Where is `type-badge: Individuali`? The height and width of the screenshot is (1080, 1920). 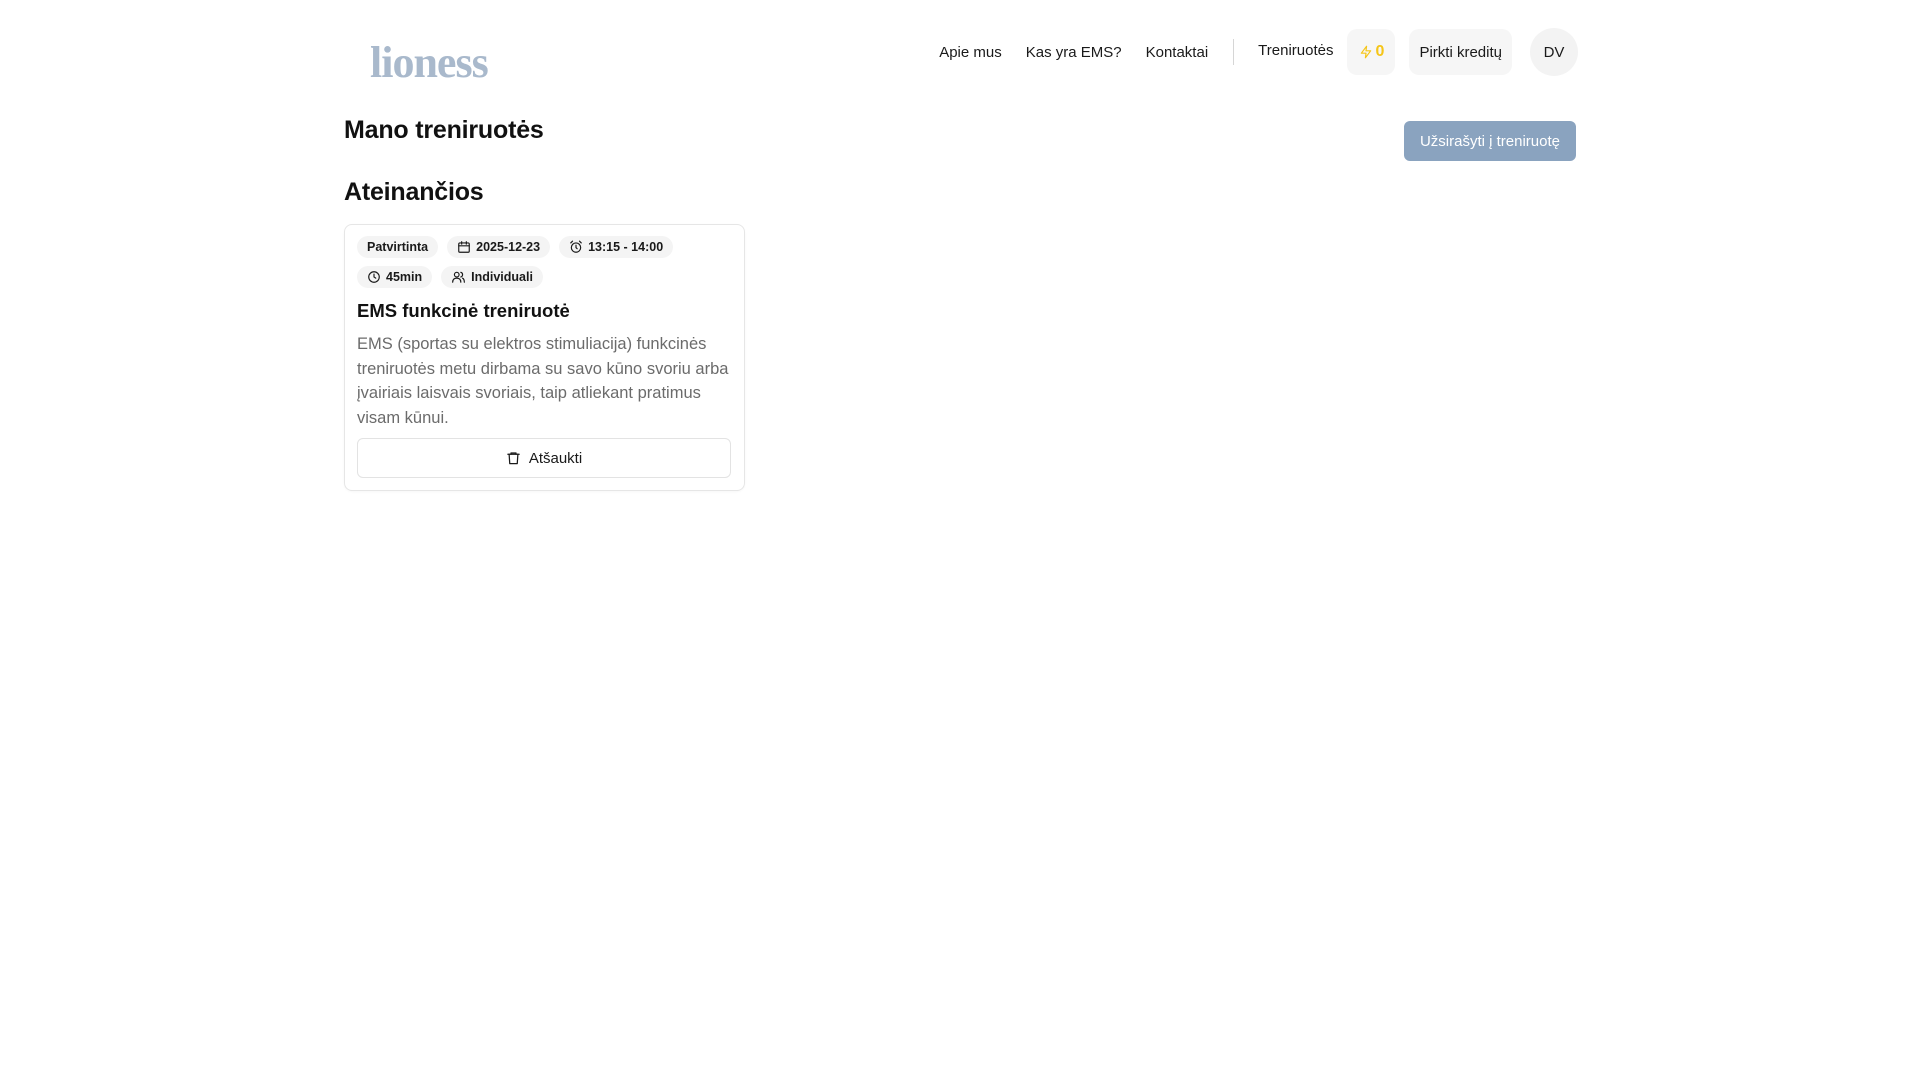 type-badge: Individuali is located at coordinates (492, 277).